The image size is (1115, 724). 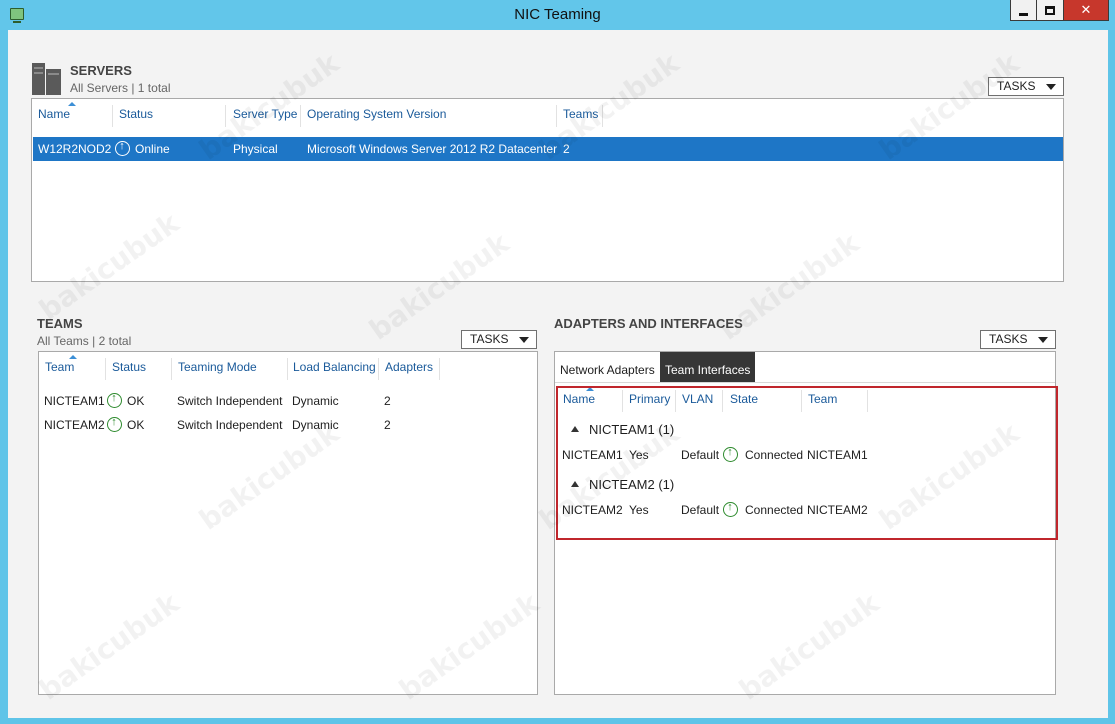 I want to click on minimize-icon, so click(x=1023, y=14).